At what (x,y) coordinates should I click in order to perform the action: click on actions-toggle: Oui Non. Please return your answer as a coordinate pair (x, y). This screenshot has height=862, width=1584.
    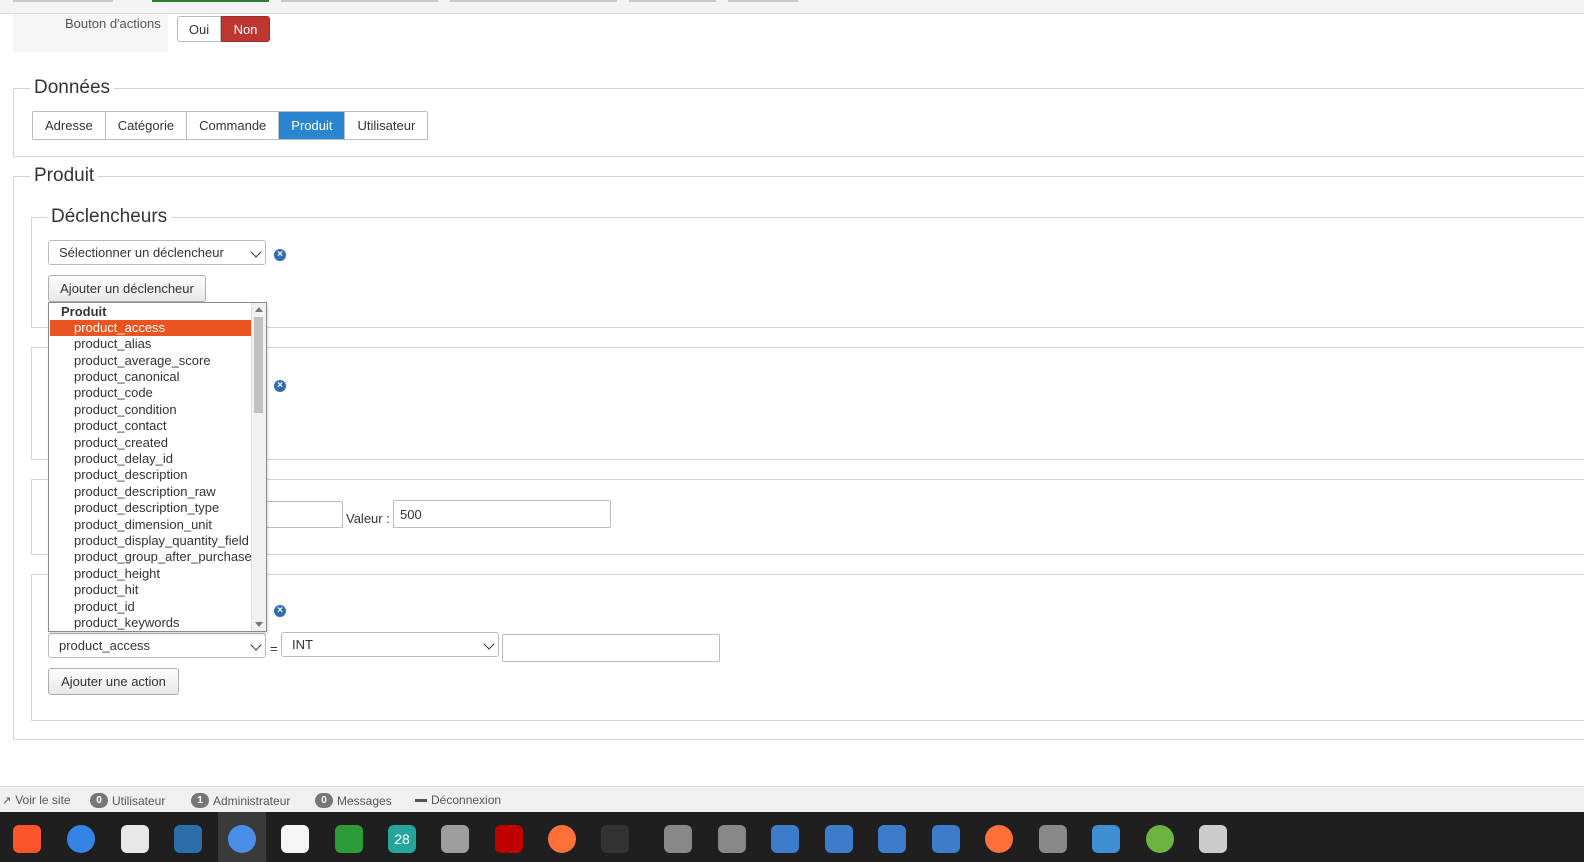
    Looking at the image, I should click on (223, 29).